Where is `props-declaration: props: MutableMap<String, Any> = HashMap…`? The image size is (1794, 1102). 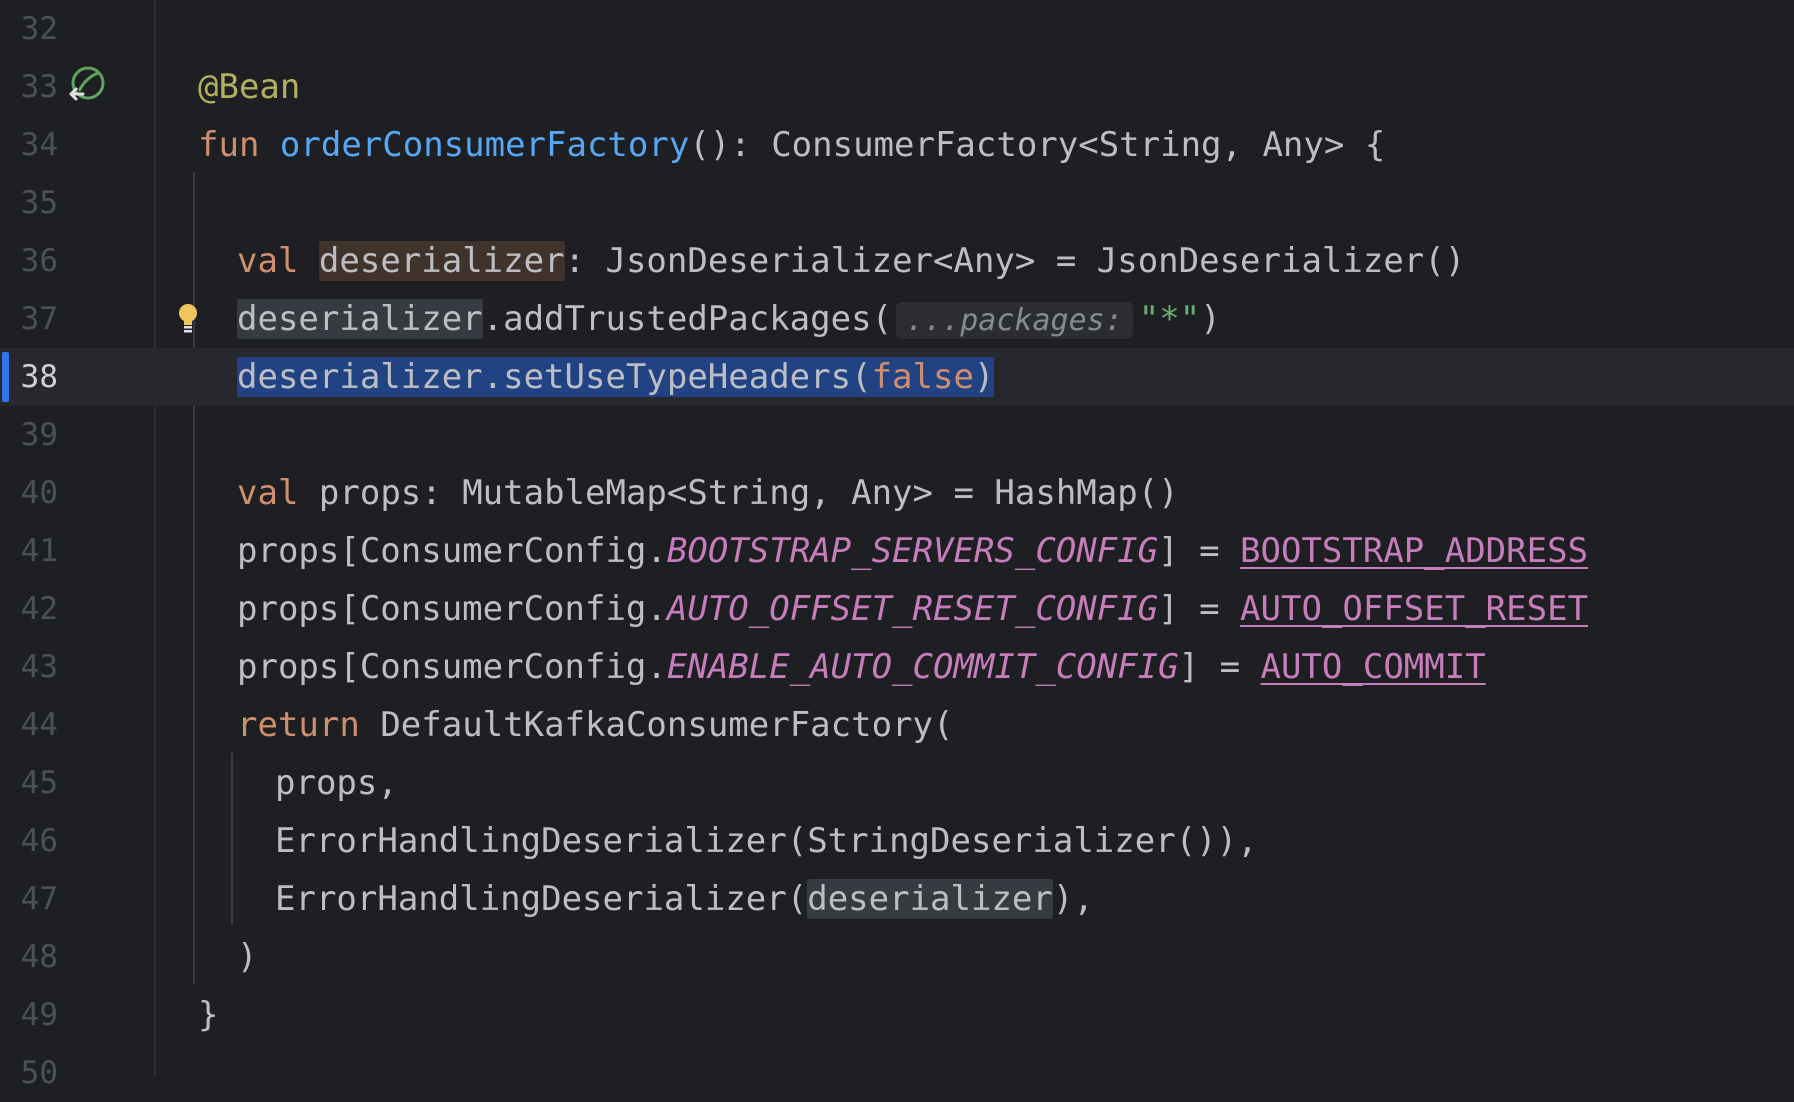 props-declaration: props: MutableMap<String, Any> = HashMap… is located at coordinates (748, 493).